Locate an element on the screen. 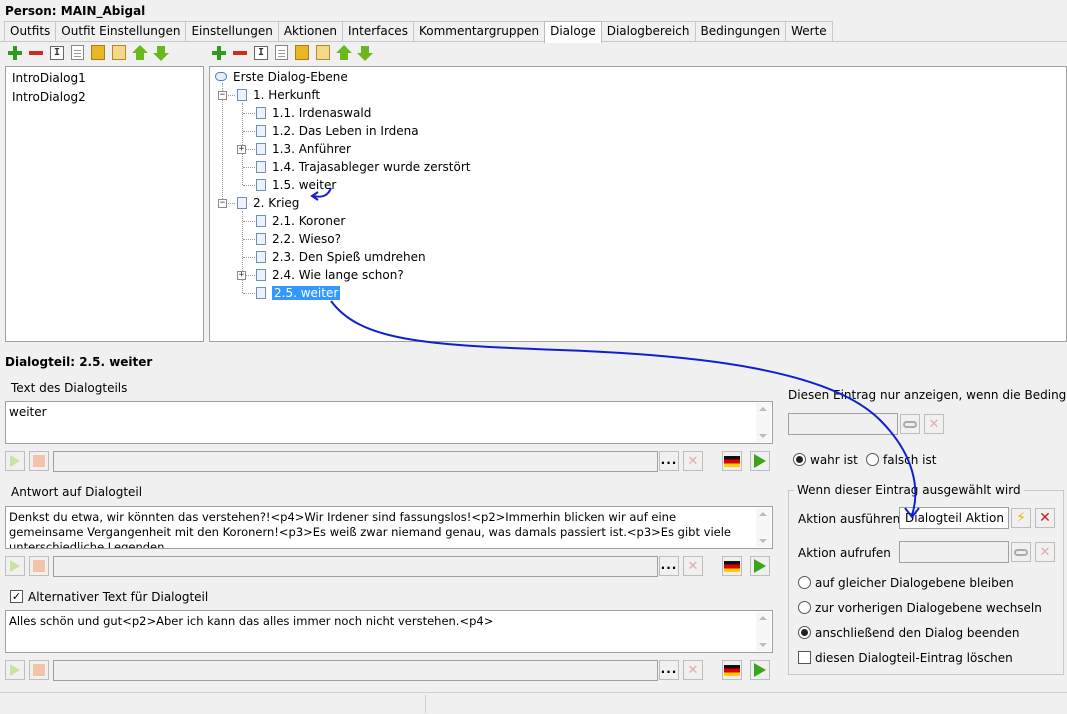 Image resolution: width=1067 pixels, height=714 pixels. tree-node: 1.5. weiter is located at coordinates (296, 185).